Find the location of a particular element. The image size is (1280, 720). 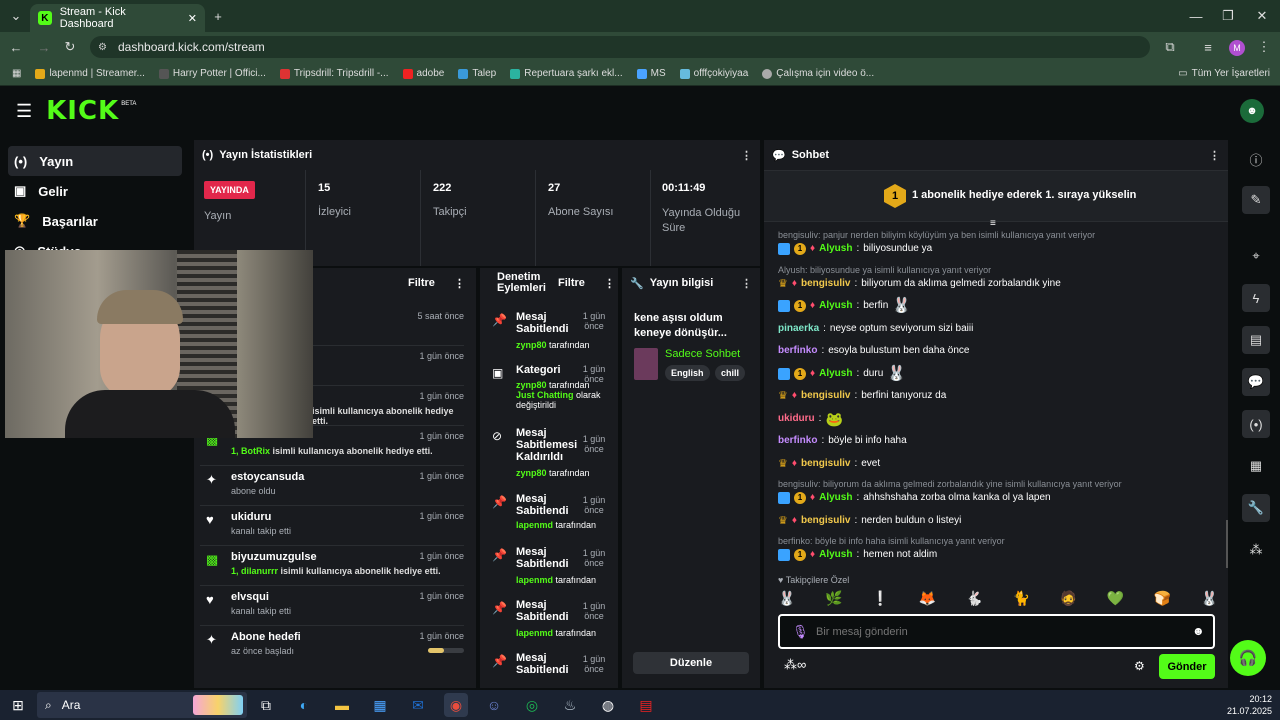

support-button: 🎧 is located at coordinates (1248, 658).